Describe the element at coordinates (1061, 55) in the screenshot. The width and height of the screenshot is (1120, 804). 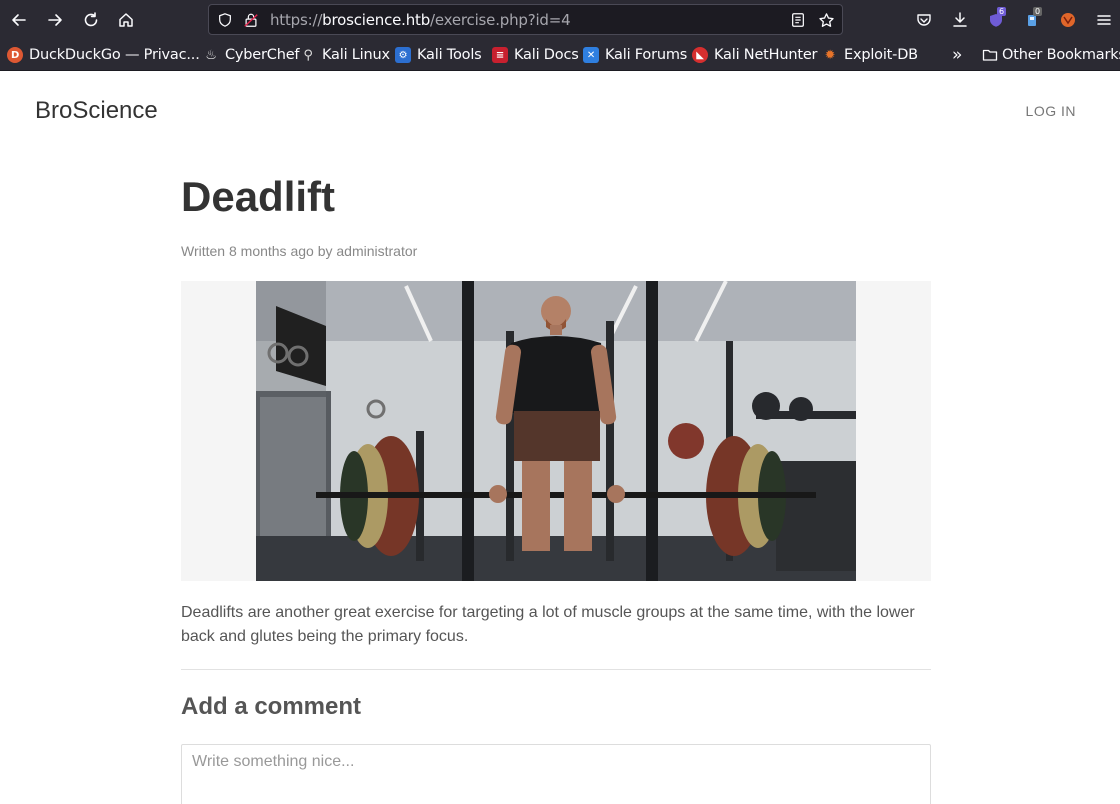
I see `other-bookmarks-label: Other Bookmarks` at that location.